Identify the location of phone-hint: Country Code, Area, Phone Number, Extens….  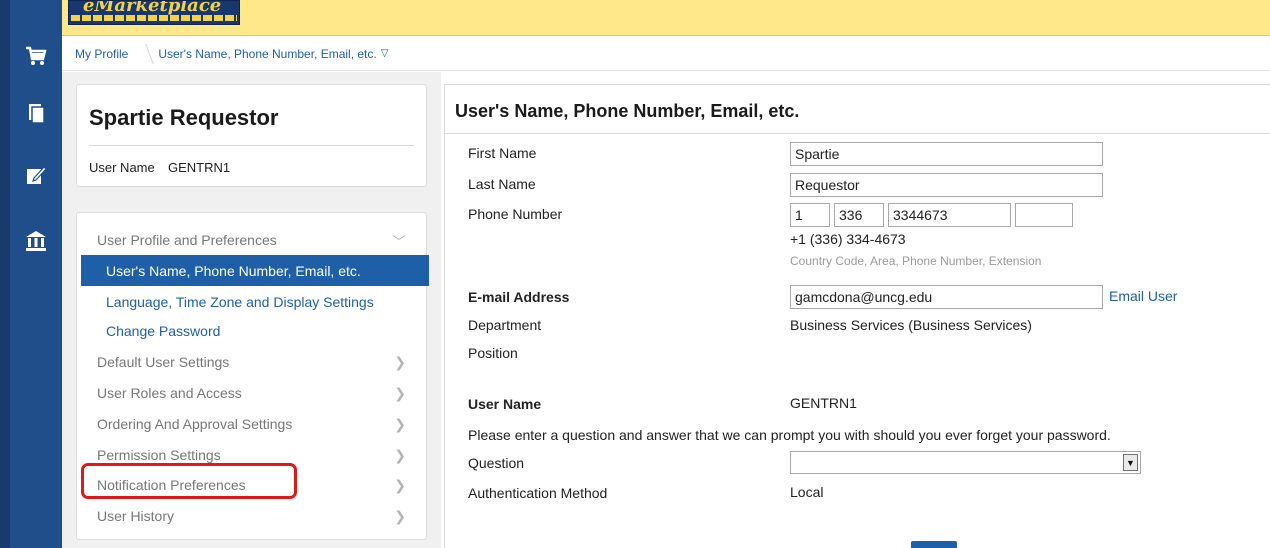
(916, 261).